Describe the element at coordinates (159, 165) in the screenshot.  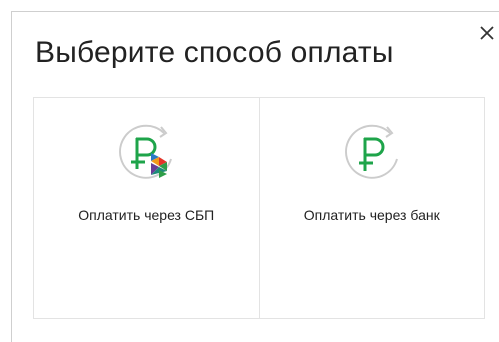
I see `sbp-logo` at that location.